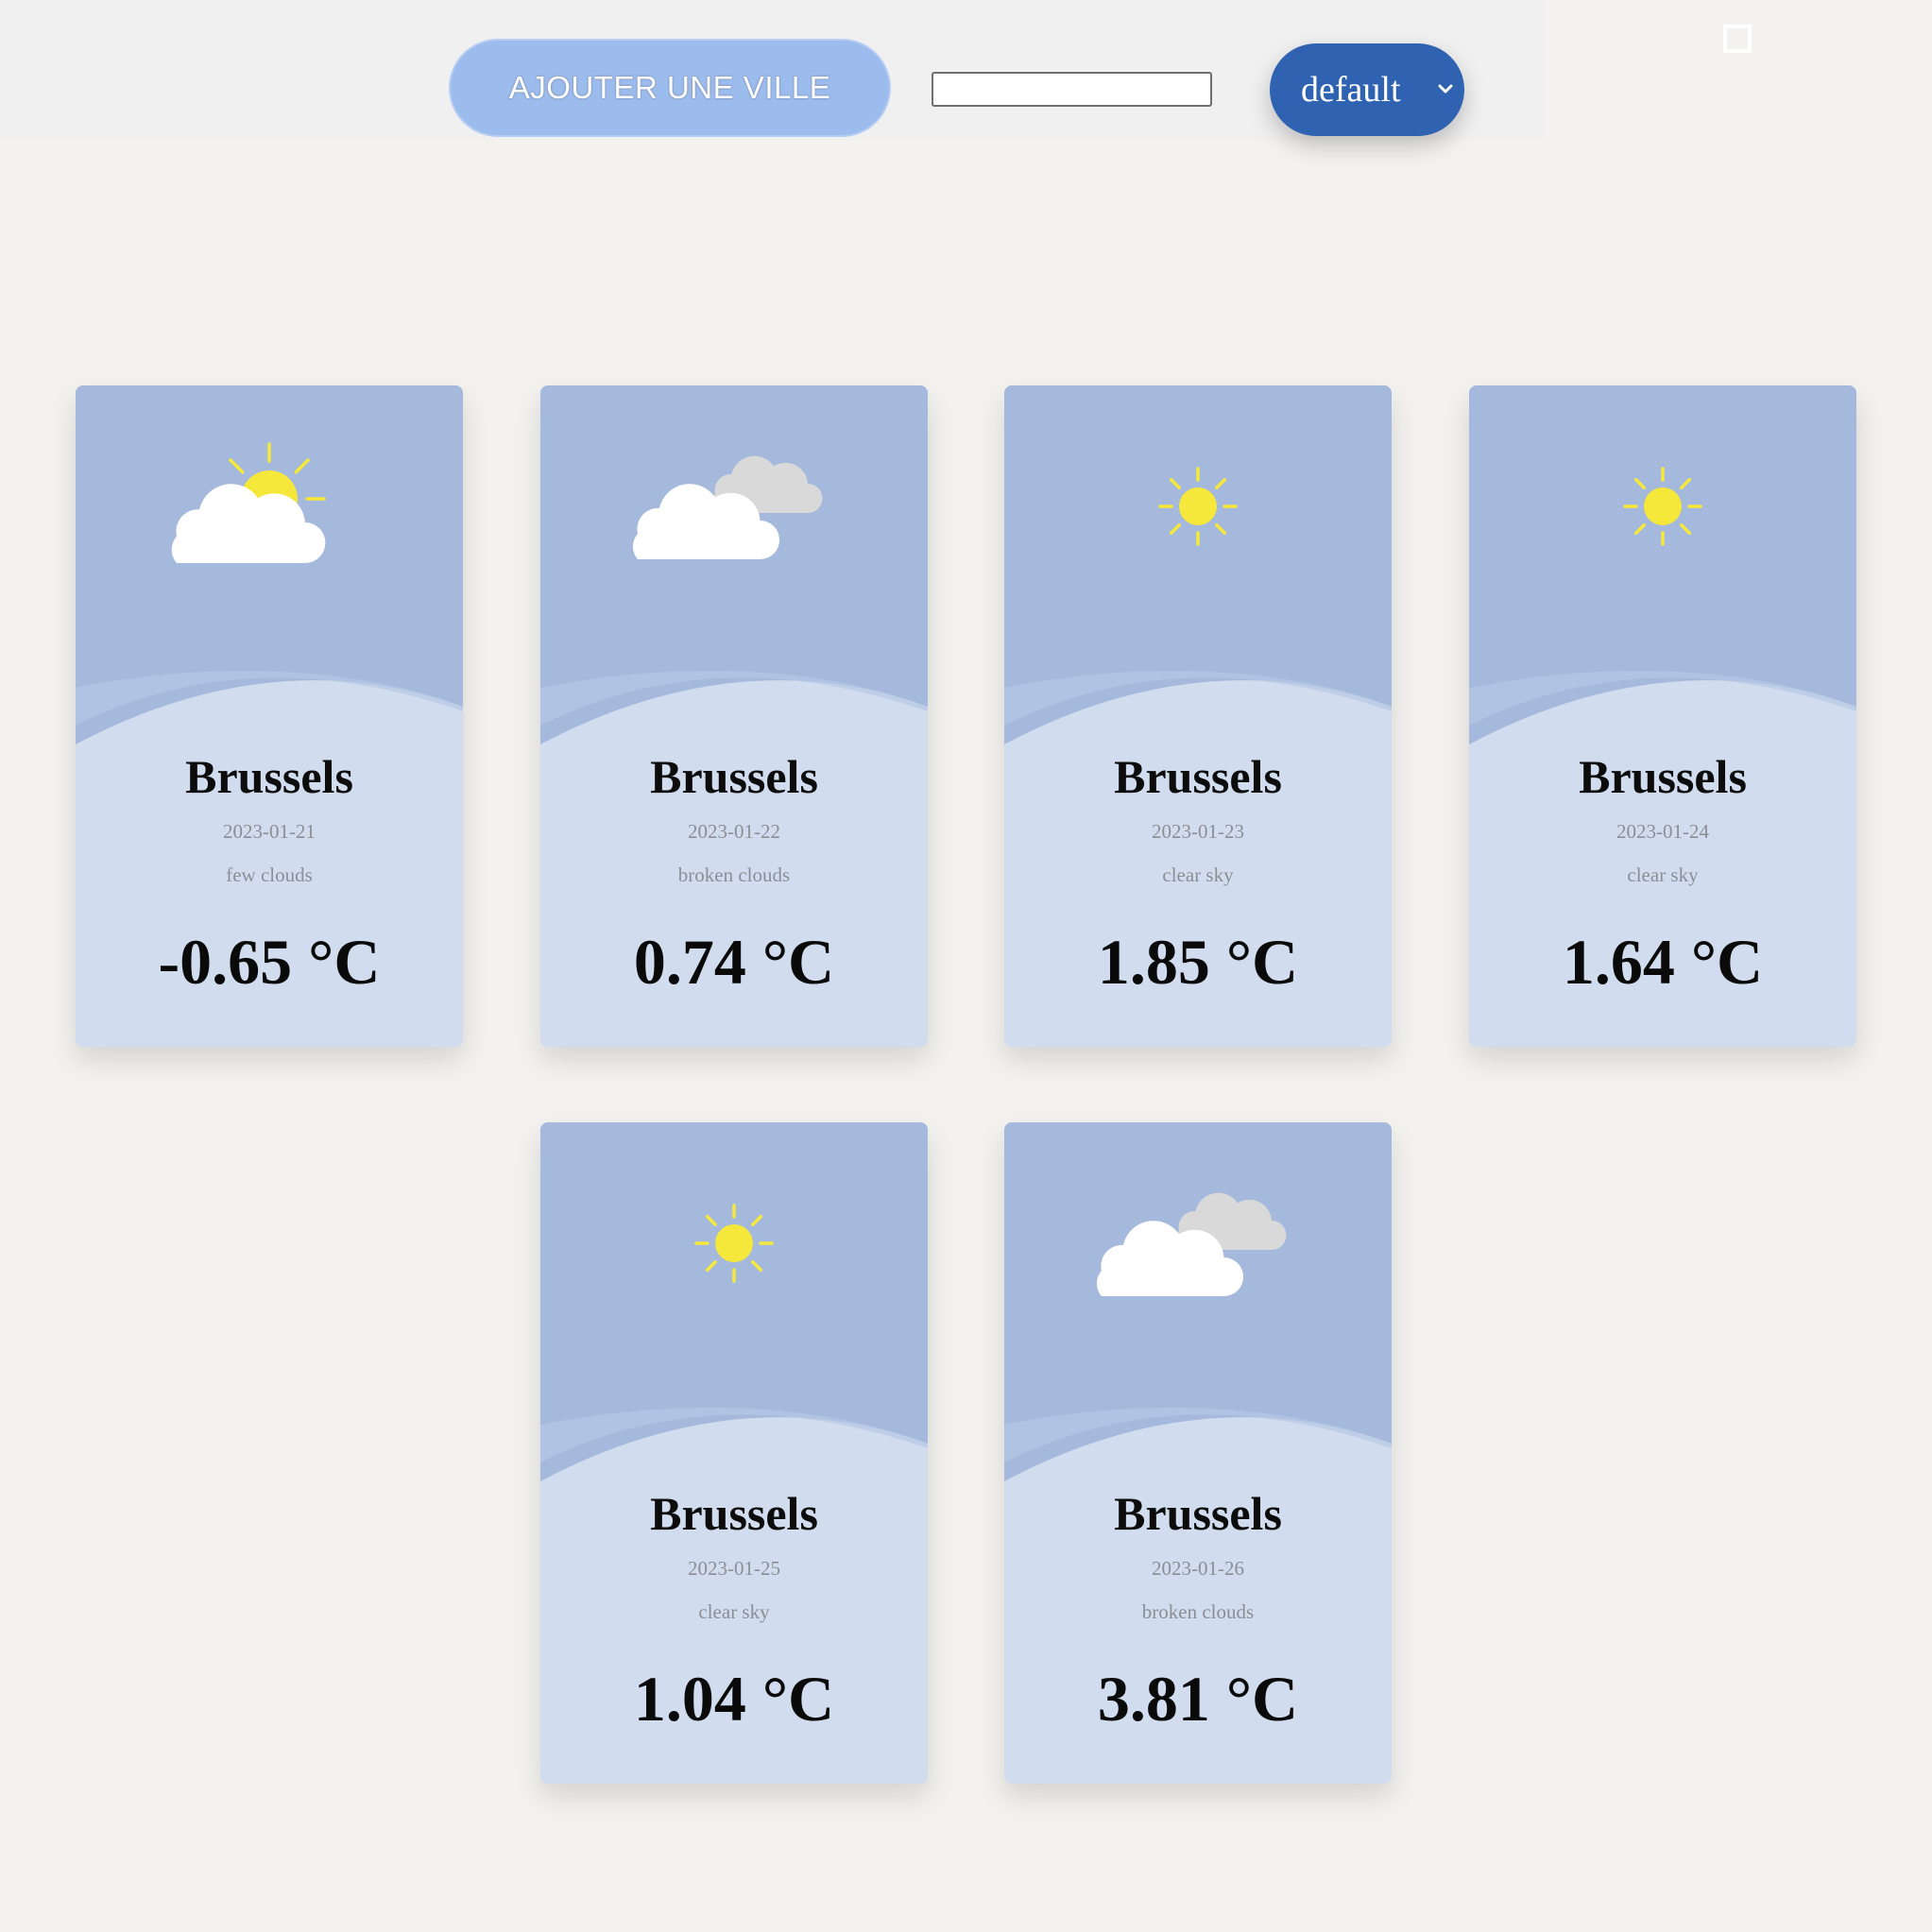 Image resolution: width=1932 pixels, height=1932 pixels. Describe the element at coordinates (1351, 90) in the screenshot. I see `unit-select-value: default` at that location.